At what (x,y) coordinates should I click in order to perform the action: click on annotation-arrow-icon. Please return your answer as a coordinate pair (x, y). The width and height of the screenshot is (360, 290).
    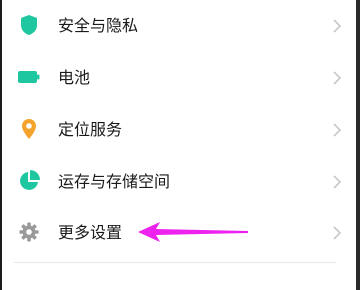
    Looking at the image, I should click on (193, 232).